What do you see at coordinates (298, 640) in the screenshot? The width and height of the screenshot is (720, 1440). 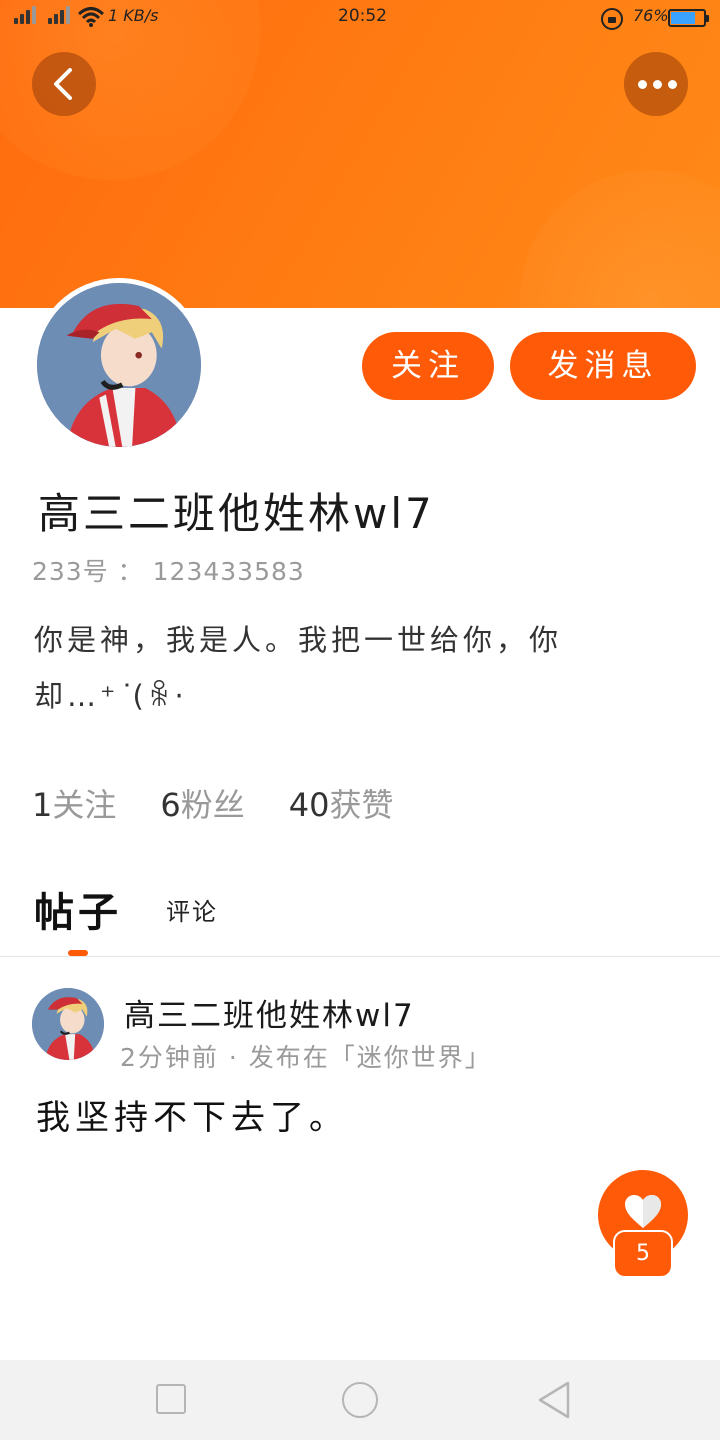 I see `bio-line: 你是神，我是人。我把一世给你，你` at bounding box center [298, 640].